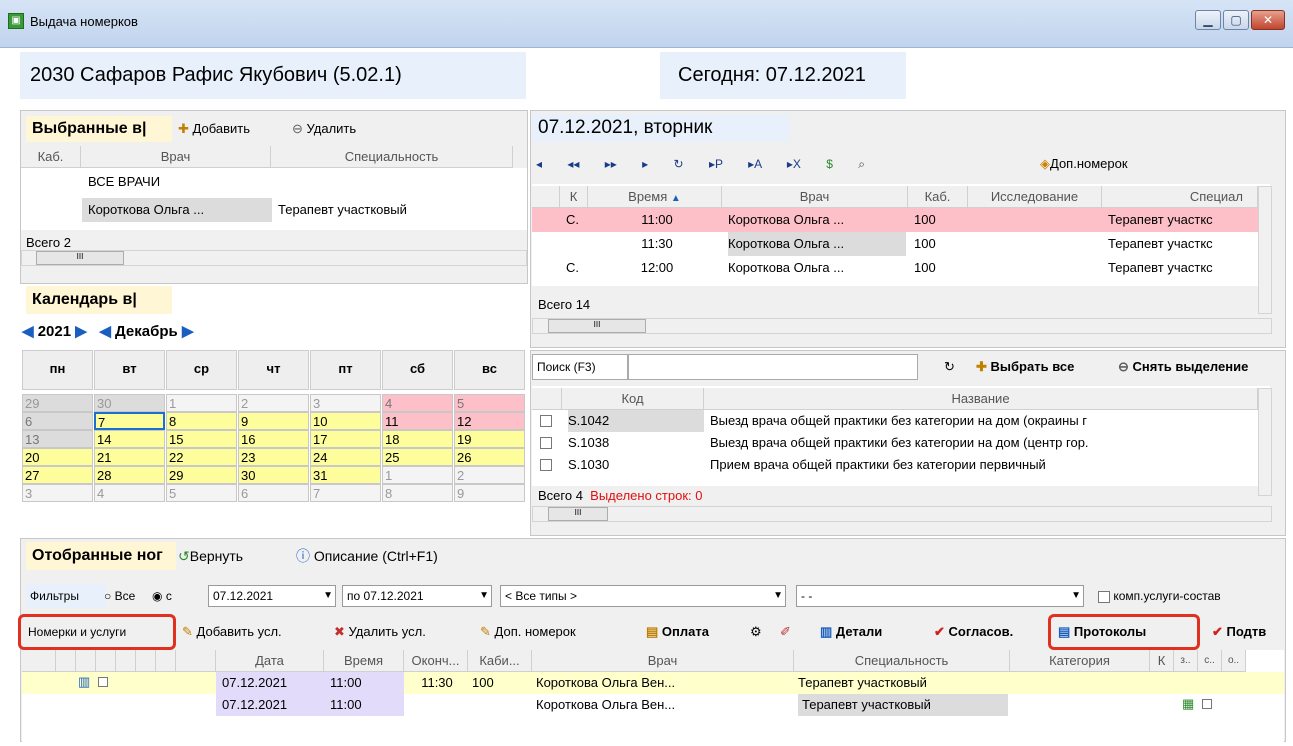 The image size is (1293, 746). What do you see at coordinates (232, 632) in the screenshot?
I see `add-service-button: ✎ Добавить усл.` at bounding box center [232, 632].